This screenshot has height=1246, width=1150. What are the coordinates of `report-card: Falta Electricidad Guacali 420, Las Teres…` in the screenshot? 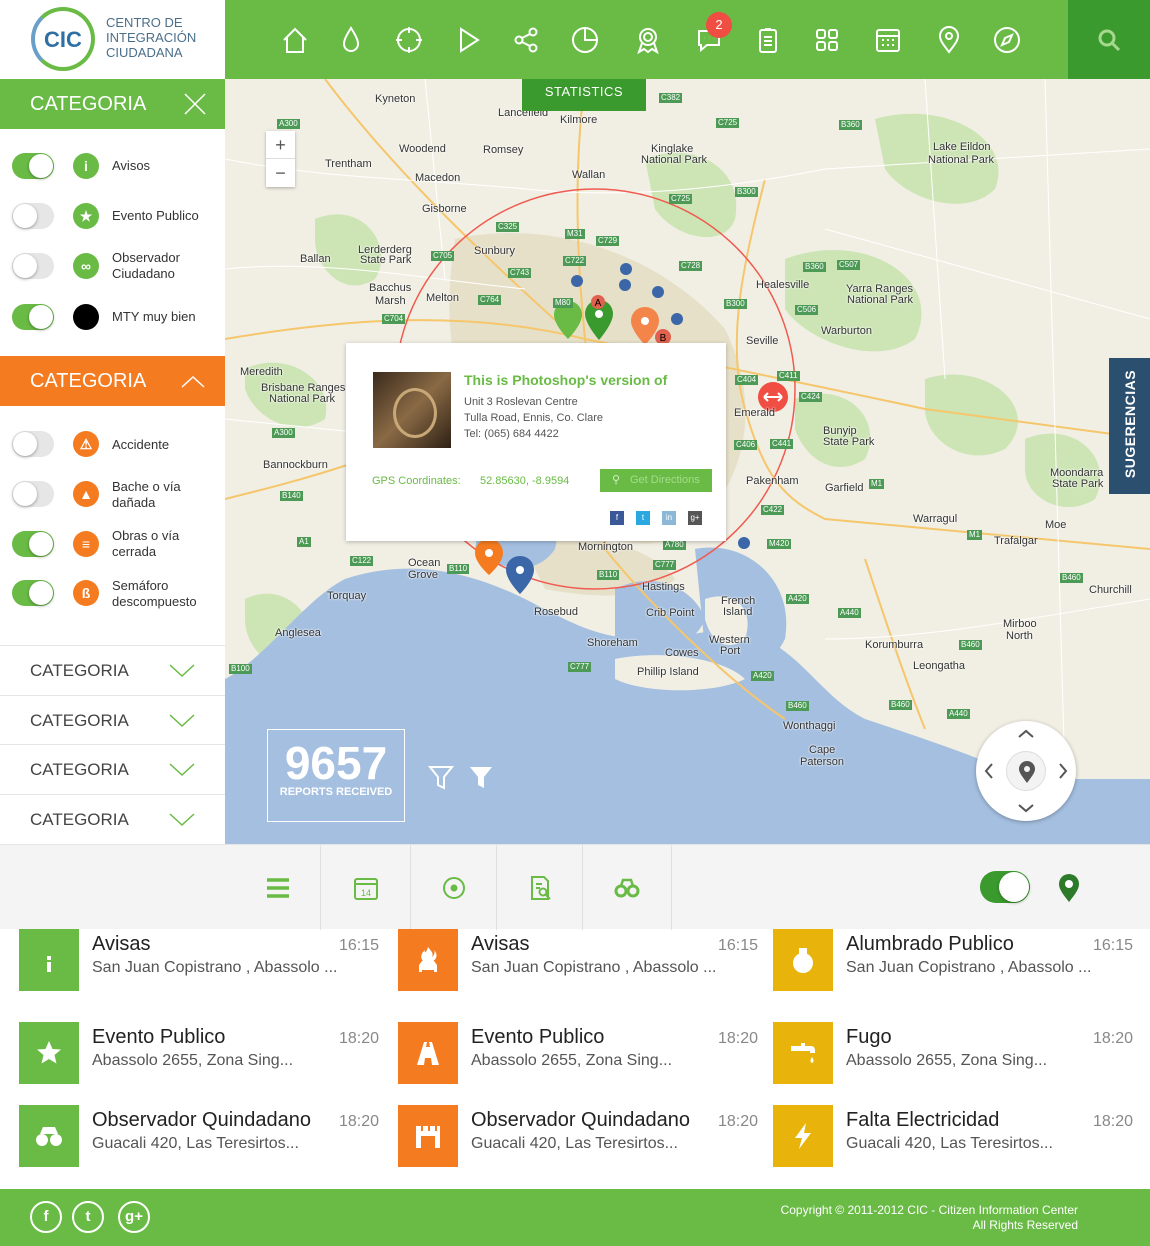 It's located at (953, 1136).